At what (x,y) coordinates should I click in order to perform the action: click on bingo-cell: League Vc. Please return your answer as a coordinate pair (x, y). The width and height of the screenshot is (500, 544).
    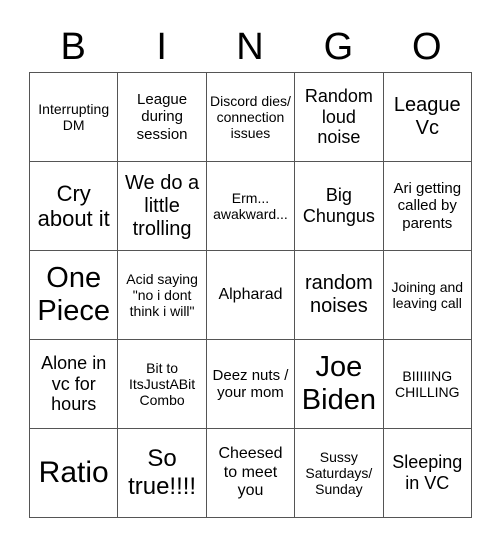
    Looking at the image, I should click on (427, 117).